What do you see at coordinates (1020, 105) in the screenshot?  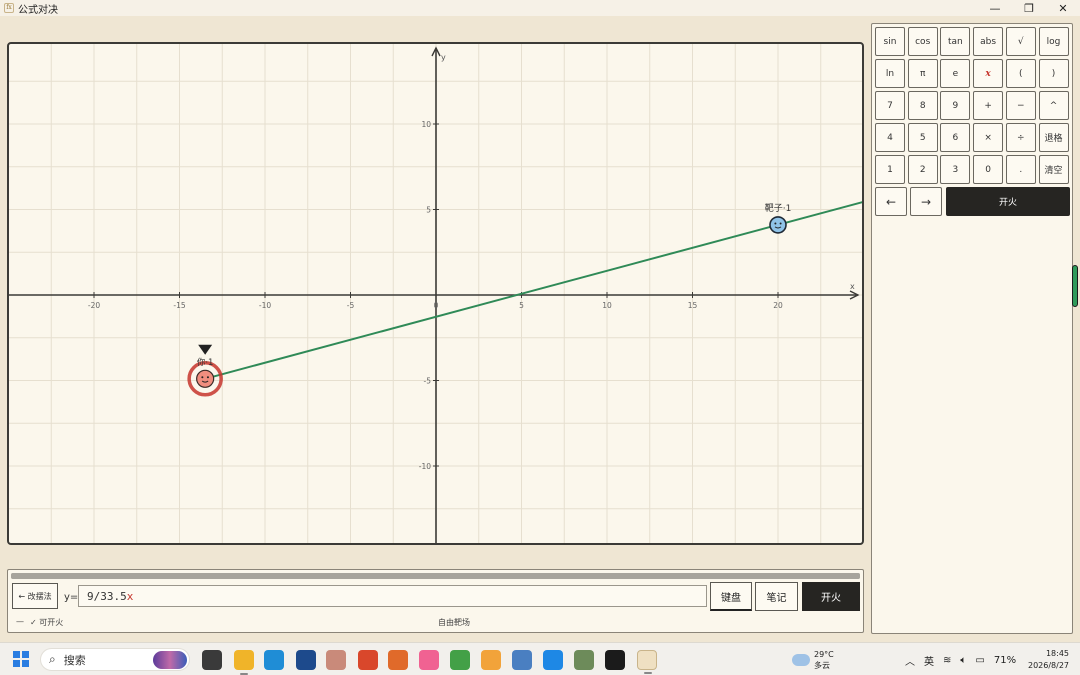 I see `key-minus: −` at bounding box center [1020, 105].